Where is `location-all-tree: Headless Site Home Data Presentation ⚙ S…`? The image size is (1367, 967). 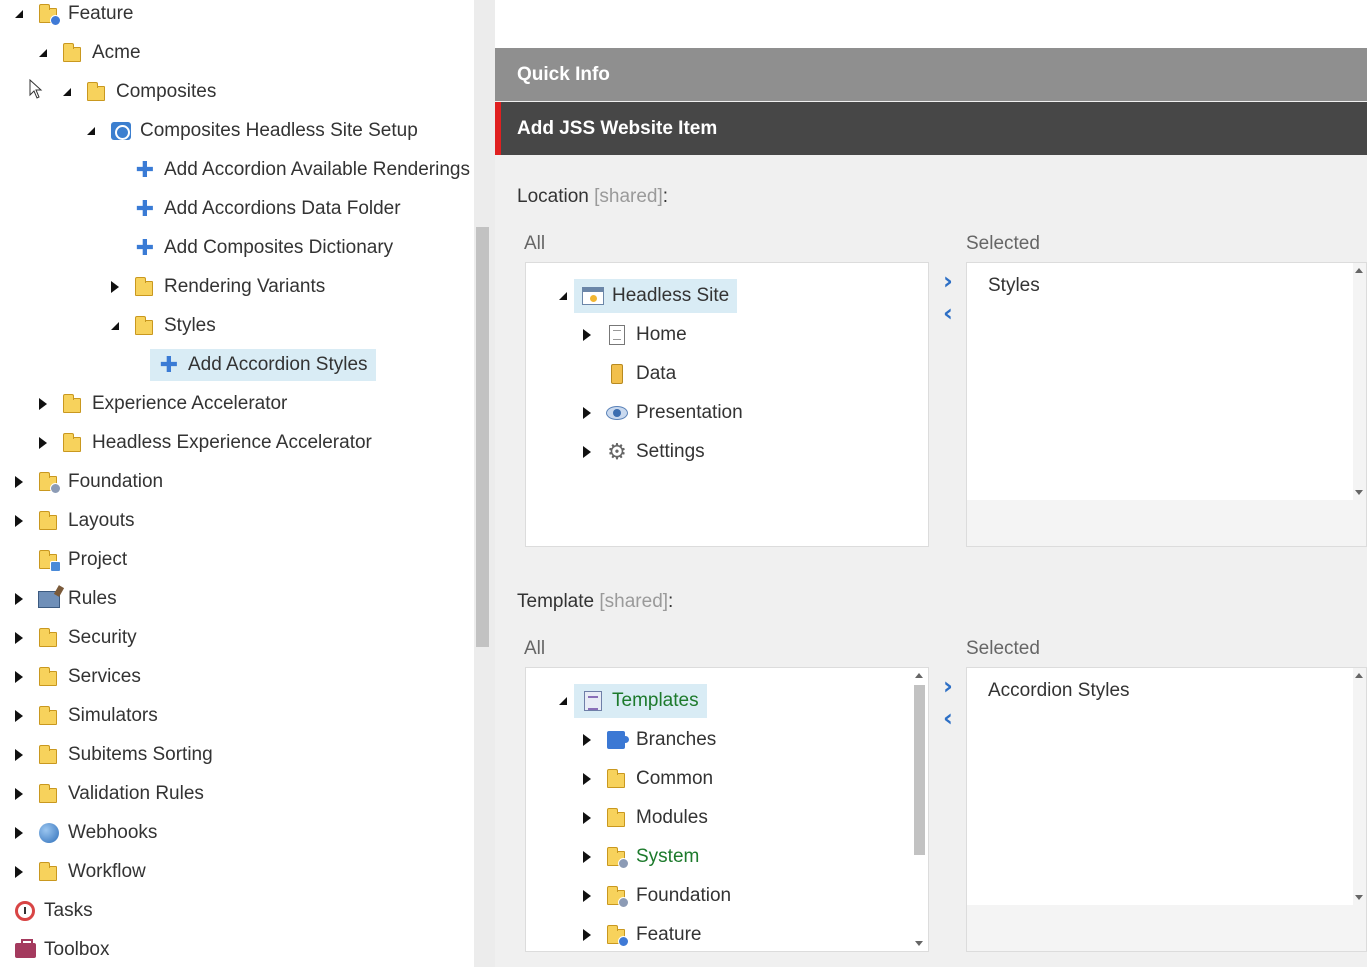 location-all-tree: Headless Site Home Data Presentation ⚙ S… is located at coordinates (727, 404).